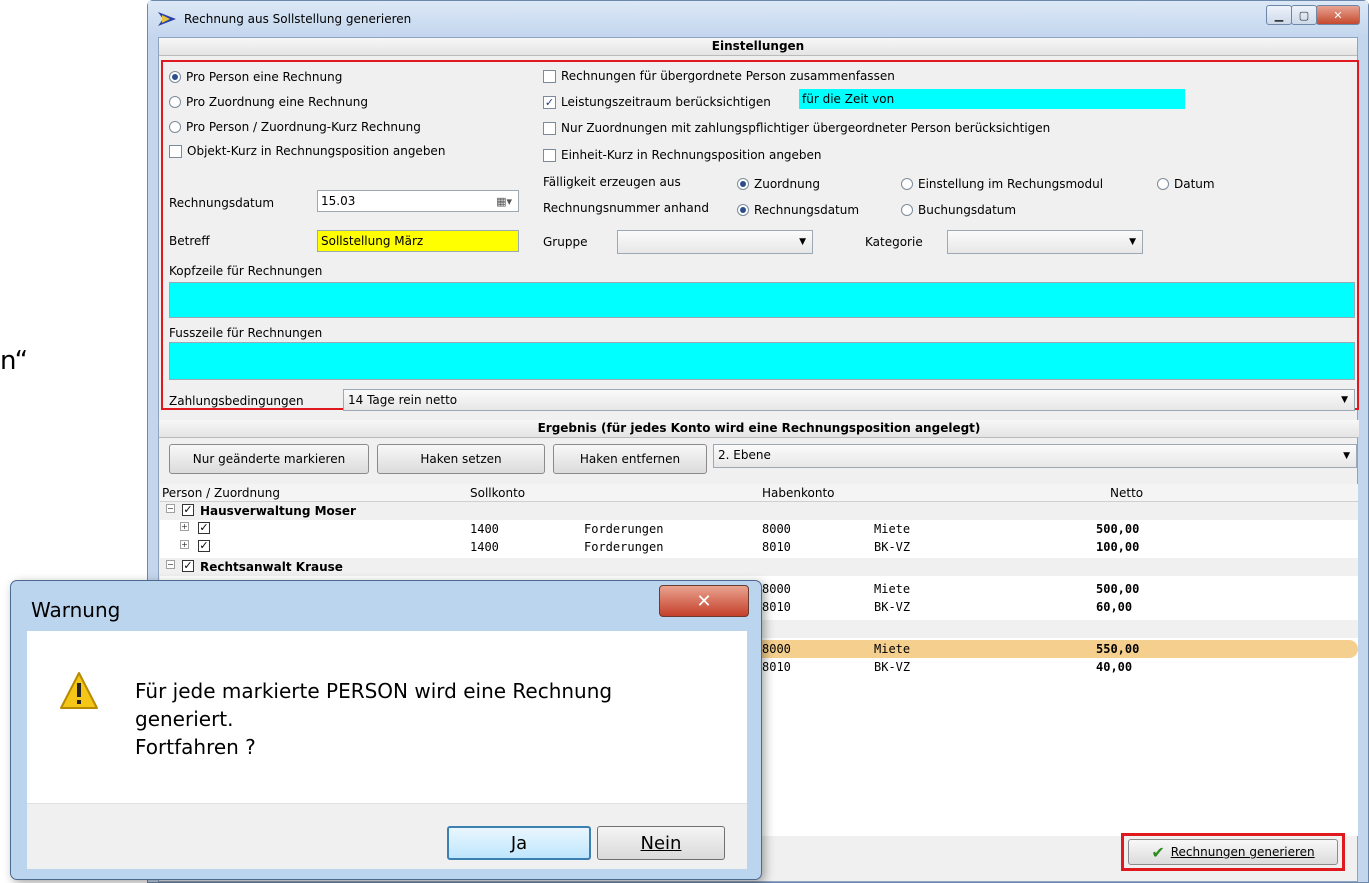  I want to click on cropped-edge-text: n“, so click(14, 361).